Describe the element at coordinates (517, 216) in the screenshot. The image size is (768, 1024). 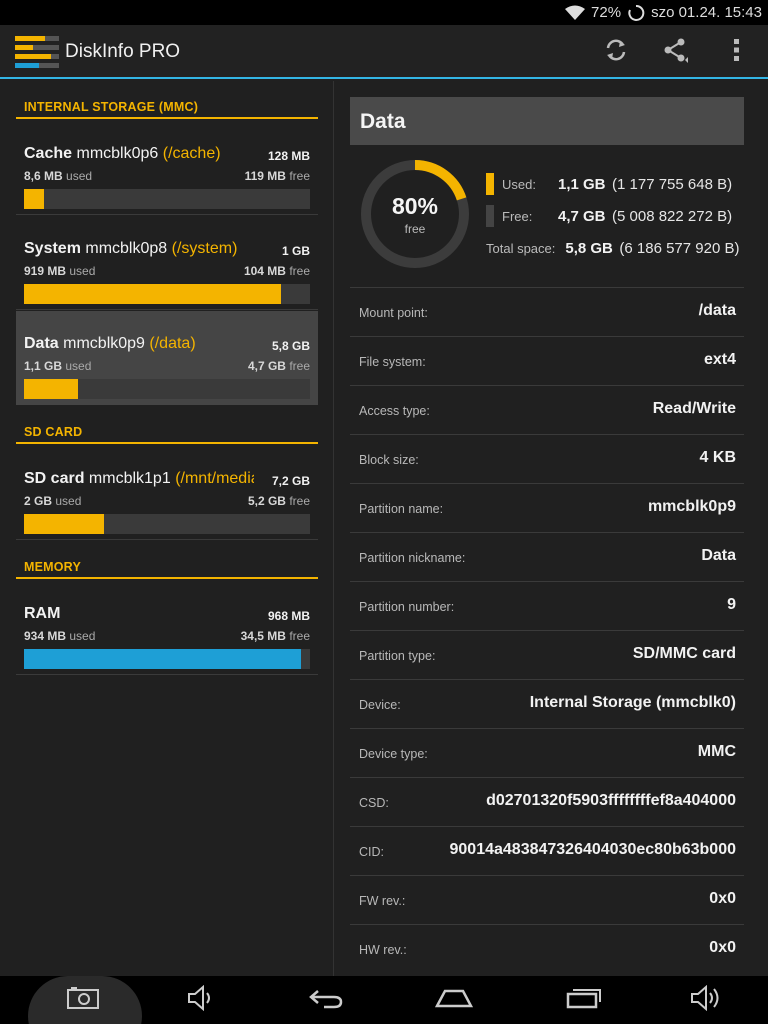
I see `legend-free-label: Free:` at that location.